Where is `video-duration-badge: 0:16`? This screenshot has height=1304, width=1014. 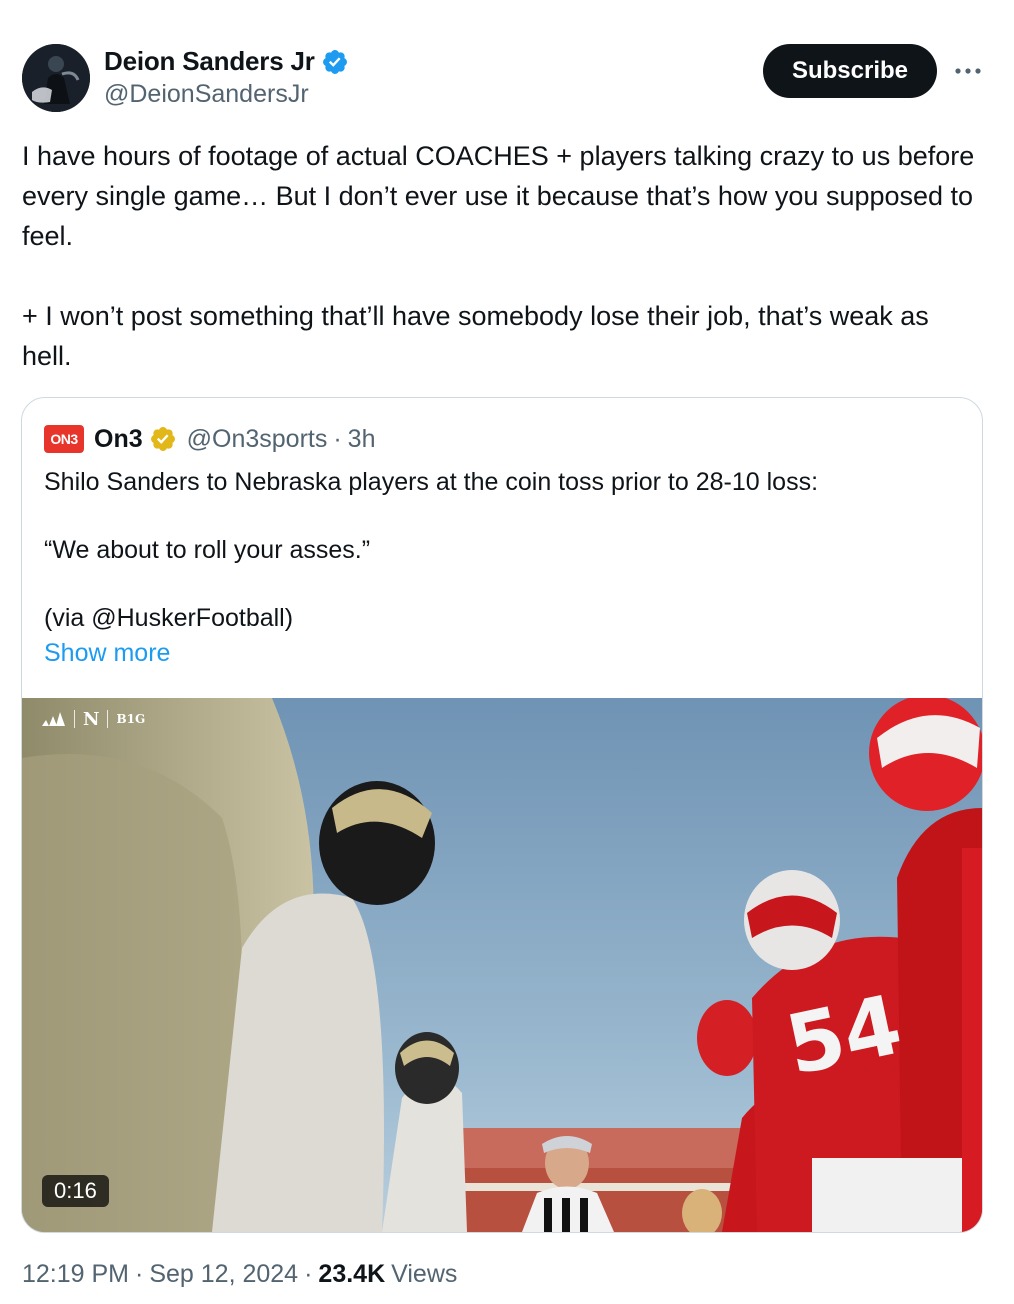 video-duration-badge: 0:16 is located at coordinates (75, 1191).